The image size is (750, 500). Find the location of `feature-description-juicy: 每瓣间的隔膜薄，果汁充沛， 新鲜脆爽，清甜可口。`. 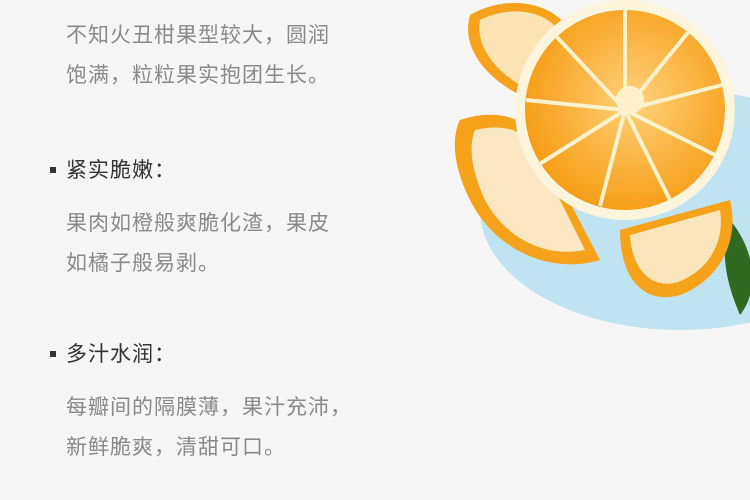

feature-description-juicy: 每瓣间的隔膜薄，果汁充沛， 新鲜脆爽，清甜可口。 is located at coordinates (209, 427).